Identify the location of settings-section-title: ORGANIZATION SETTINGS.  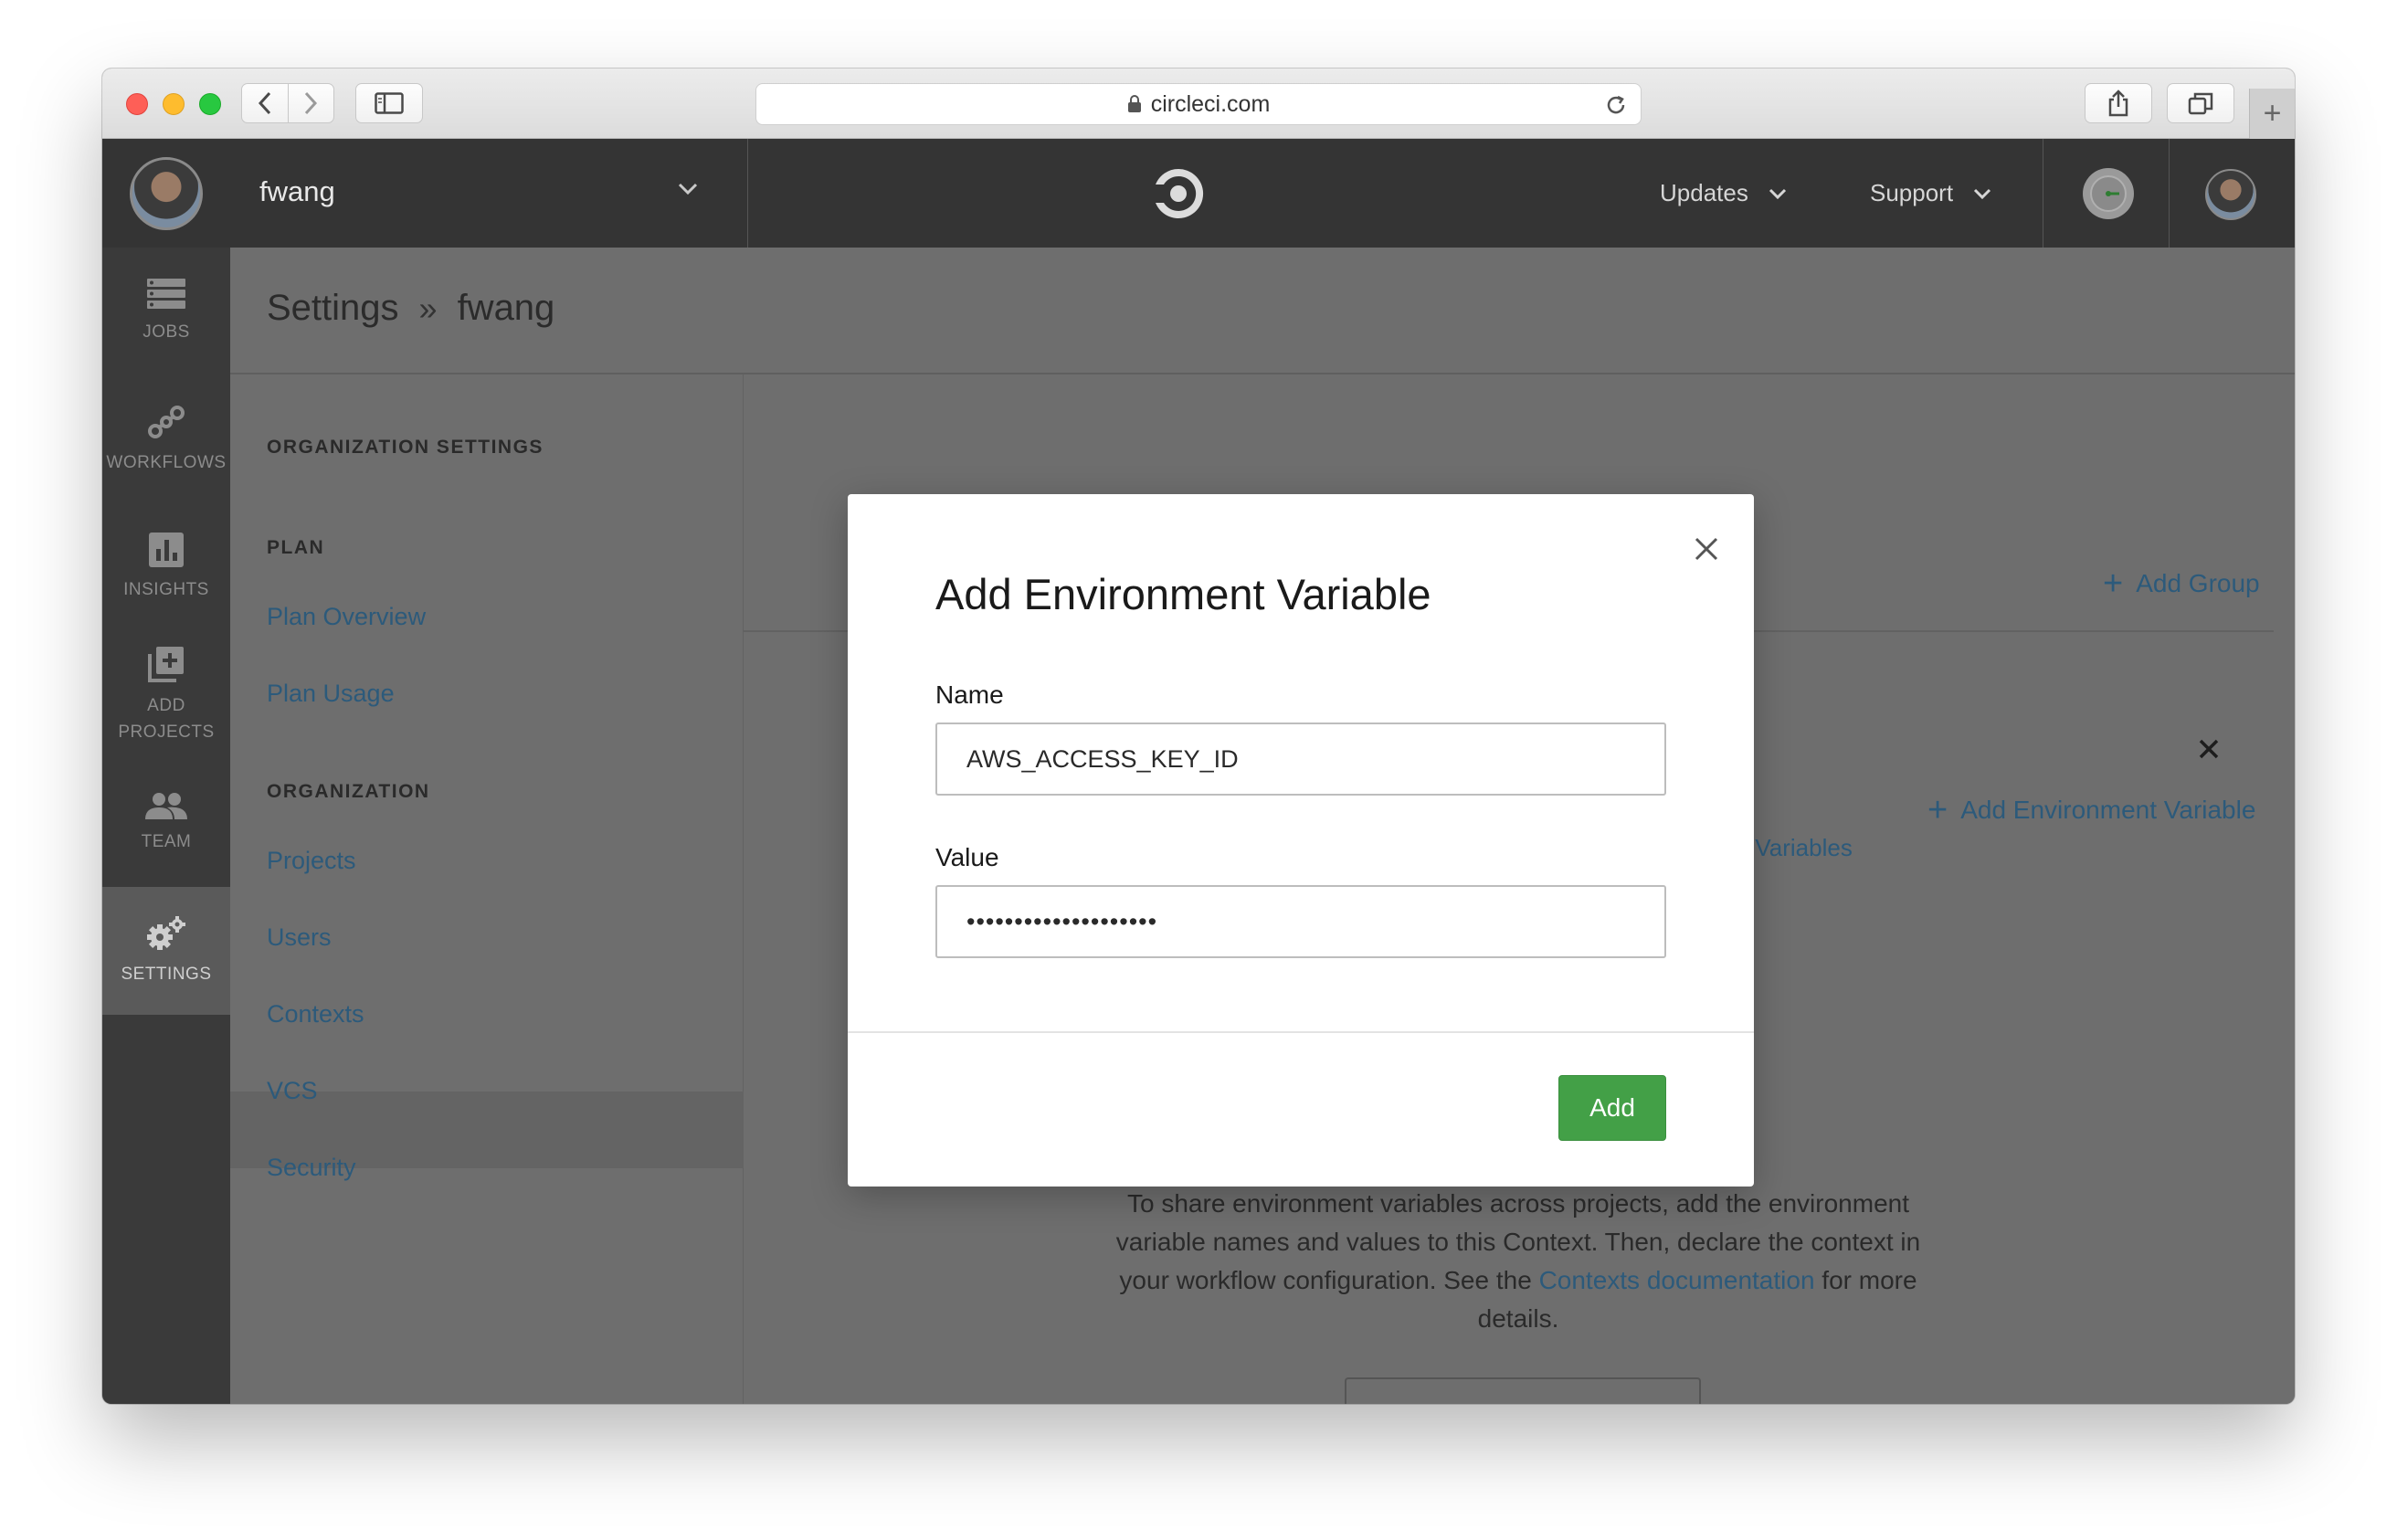
(405, 447).